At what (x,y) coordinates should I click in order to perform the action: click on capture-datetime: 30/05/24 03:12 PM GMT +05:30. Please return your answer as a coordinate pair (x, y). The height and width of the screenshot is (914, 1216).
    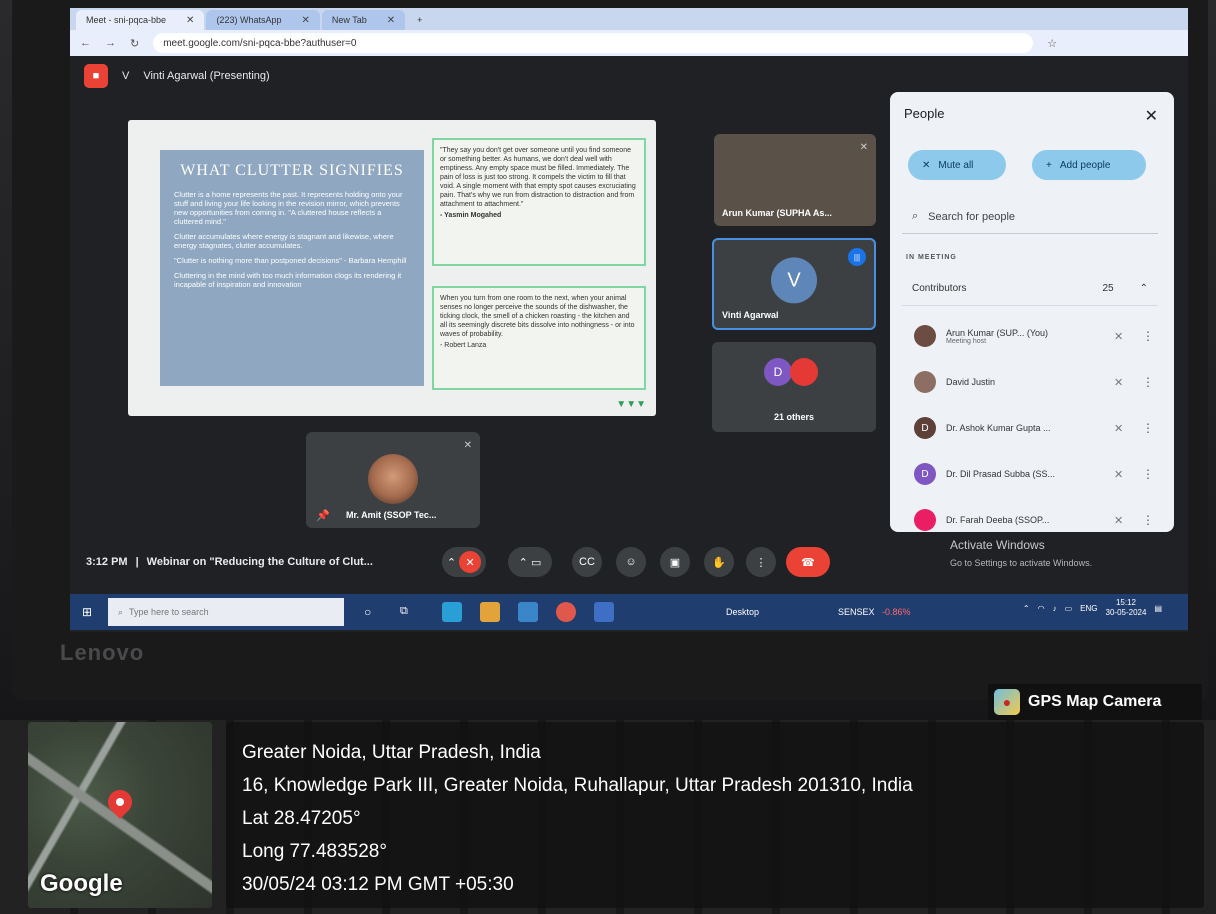
    Looking at the image, I should click on (378, 884).